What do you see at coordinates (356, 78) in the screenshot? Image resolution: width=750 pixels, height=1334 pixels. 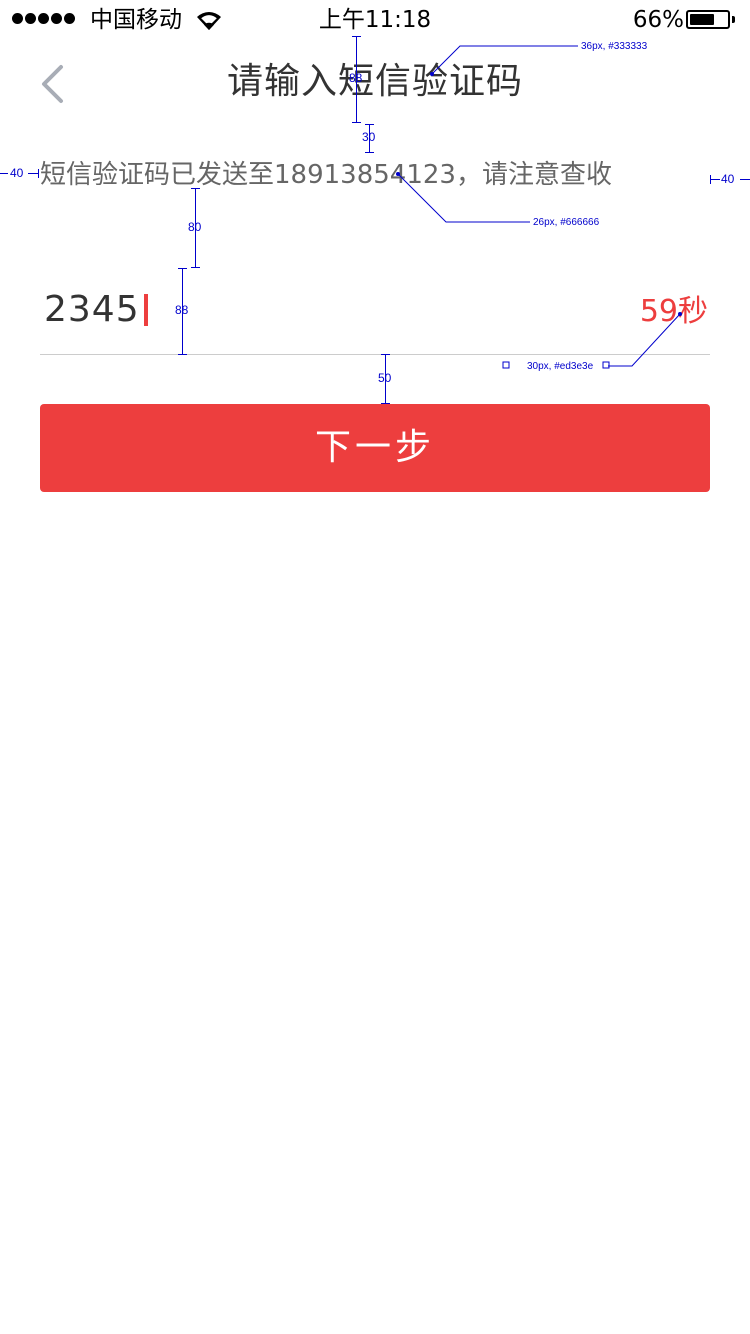 I see `nav-height-label: 88` at bounding box center [356, 78].